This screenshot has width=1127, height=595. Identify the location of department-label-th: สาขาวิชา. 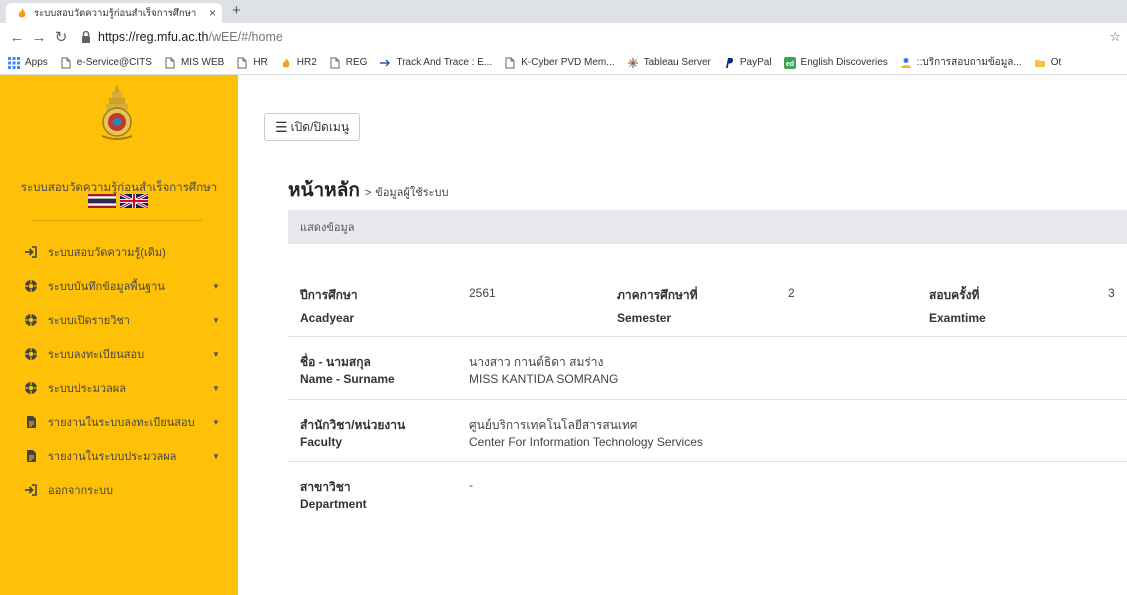
(325, 487).